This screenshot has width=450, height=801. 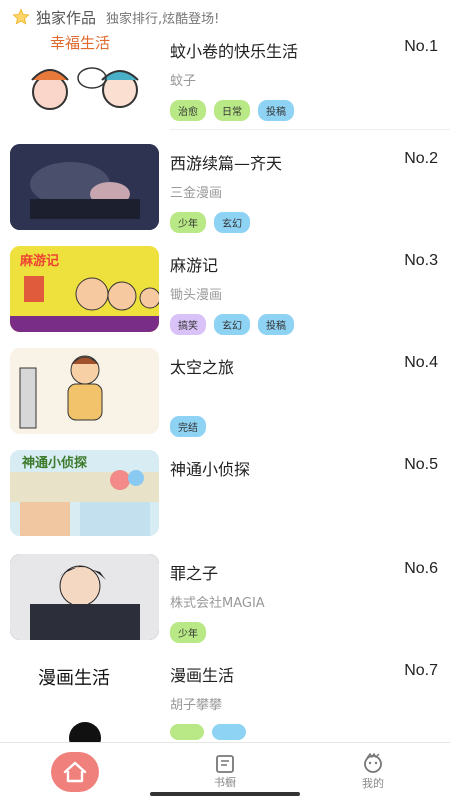 What do you see at coordinates (84, 77) in the screenshot?
I see `comic-cover: 幸福生活` at bounding box center [84, 77].